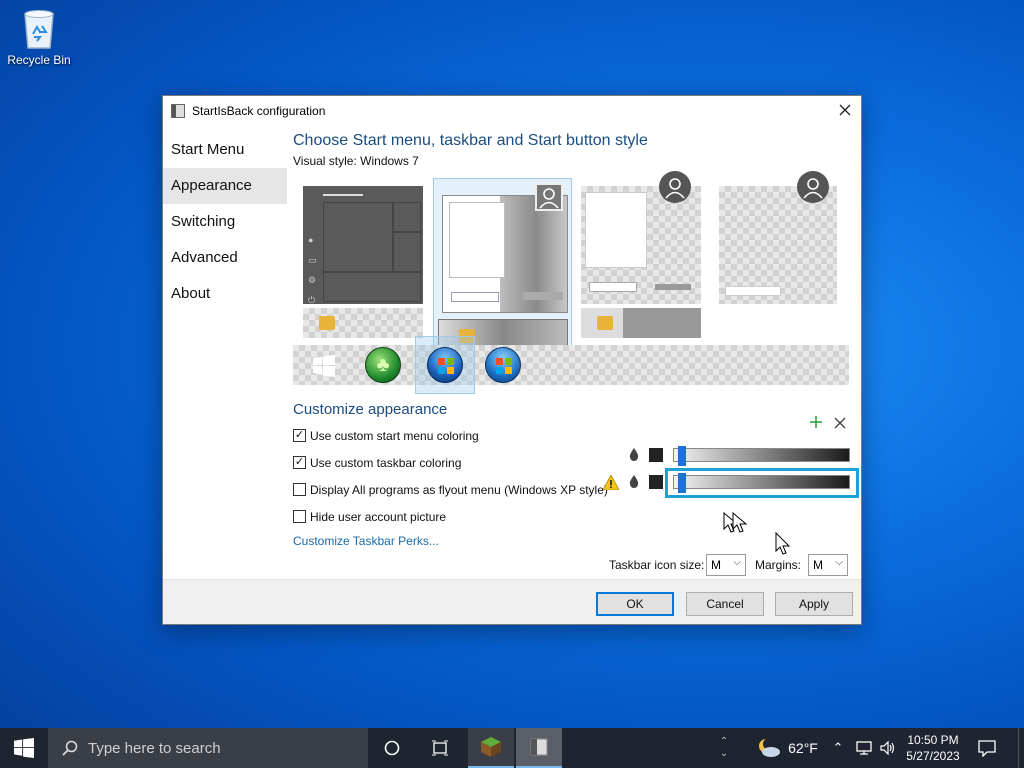  What do you see at coordinates (39, 28) in the screenshot?
I see `recycle-bin-icon` at bounding box center [39, 28].